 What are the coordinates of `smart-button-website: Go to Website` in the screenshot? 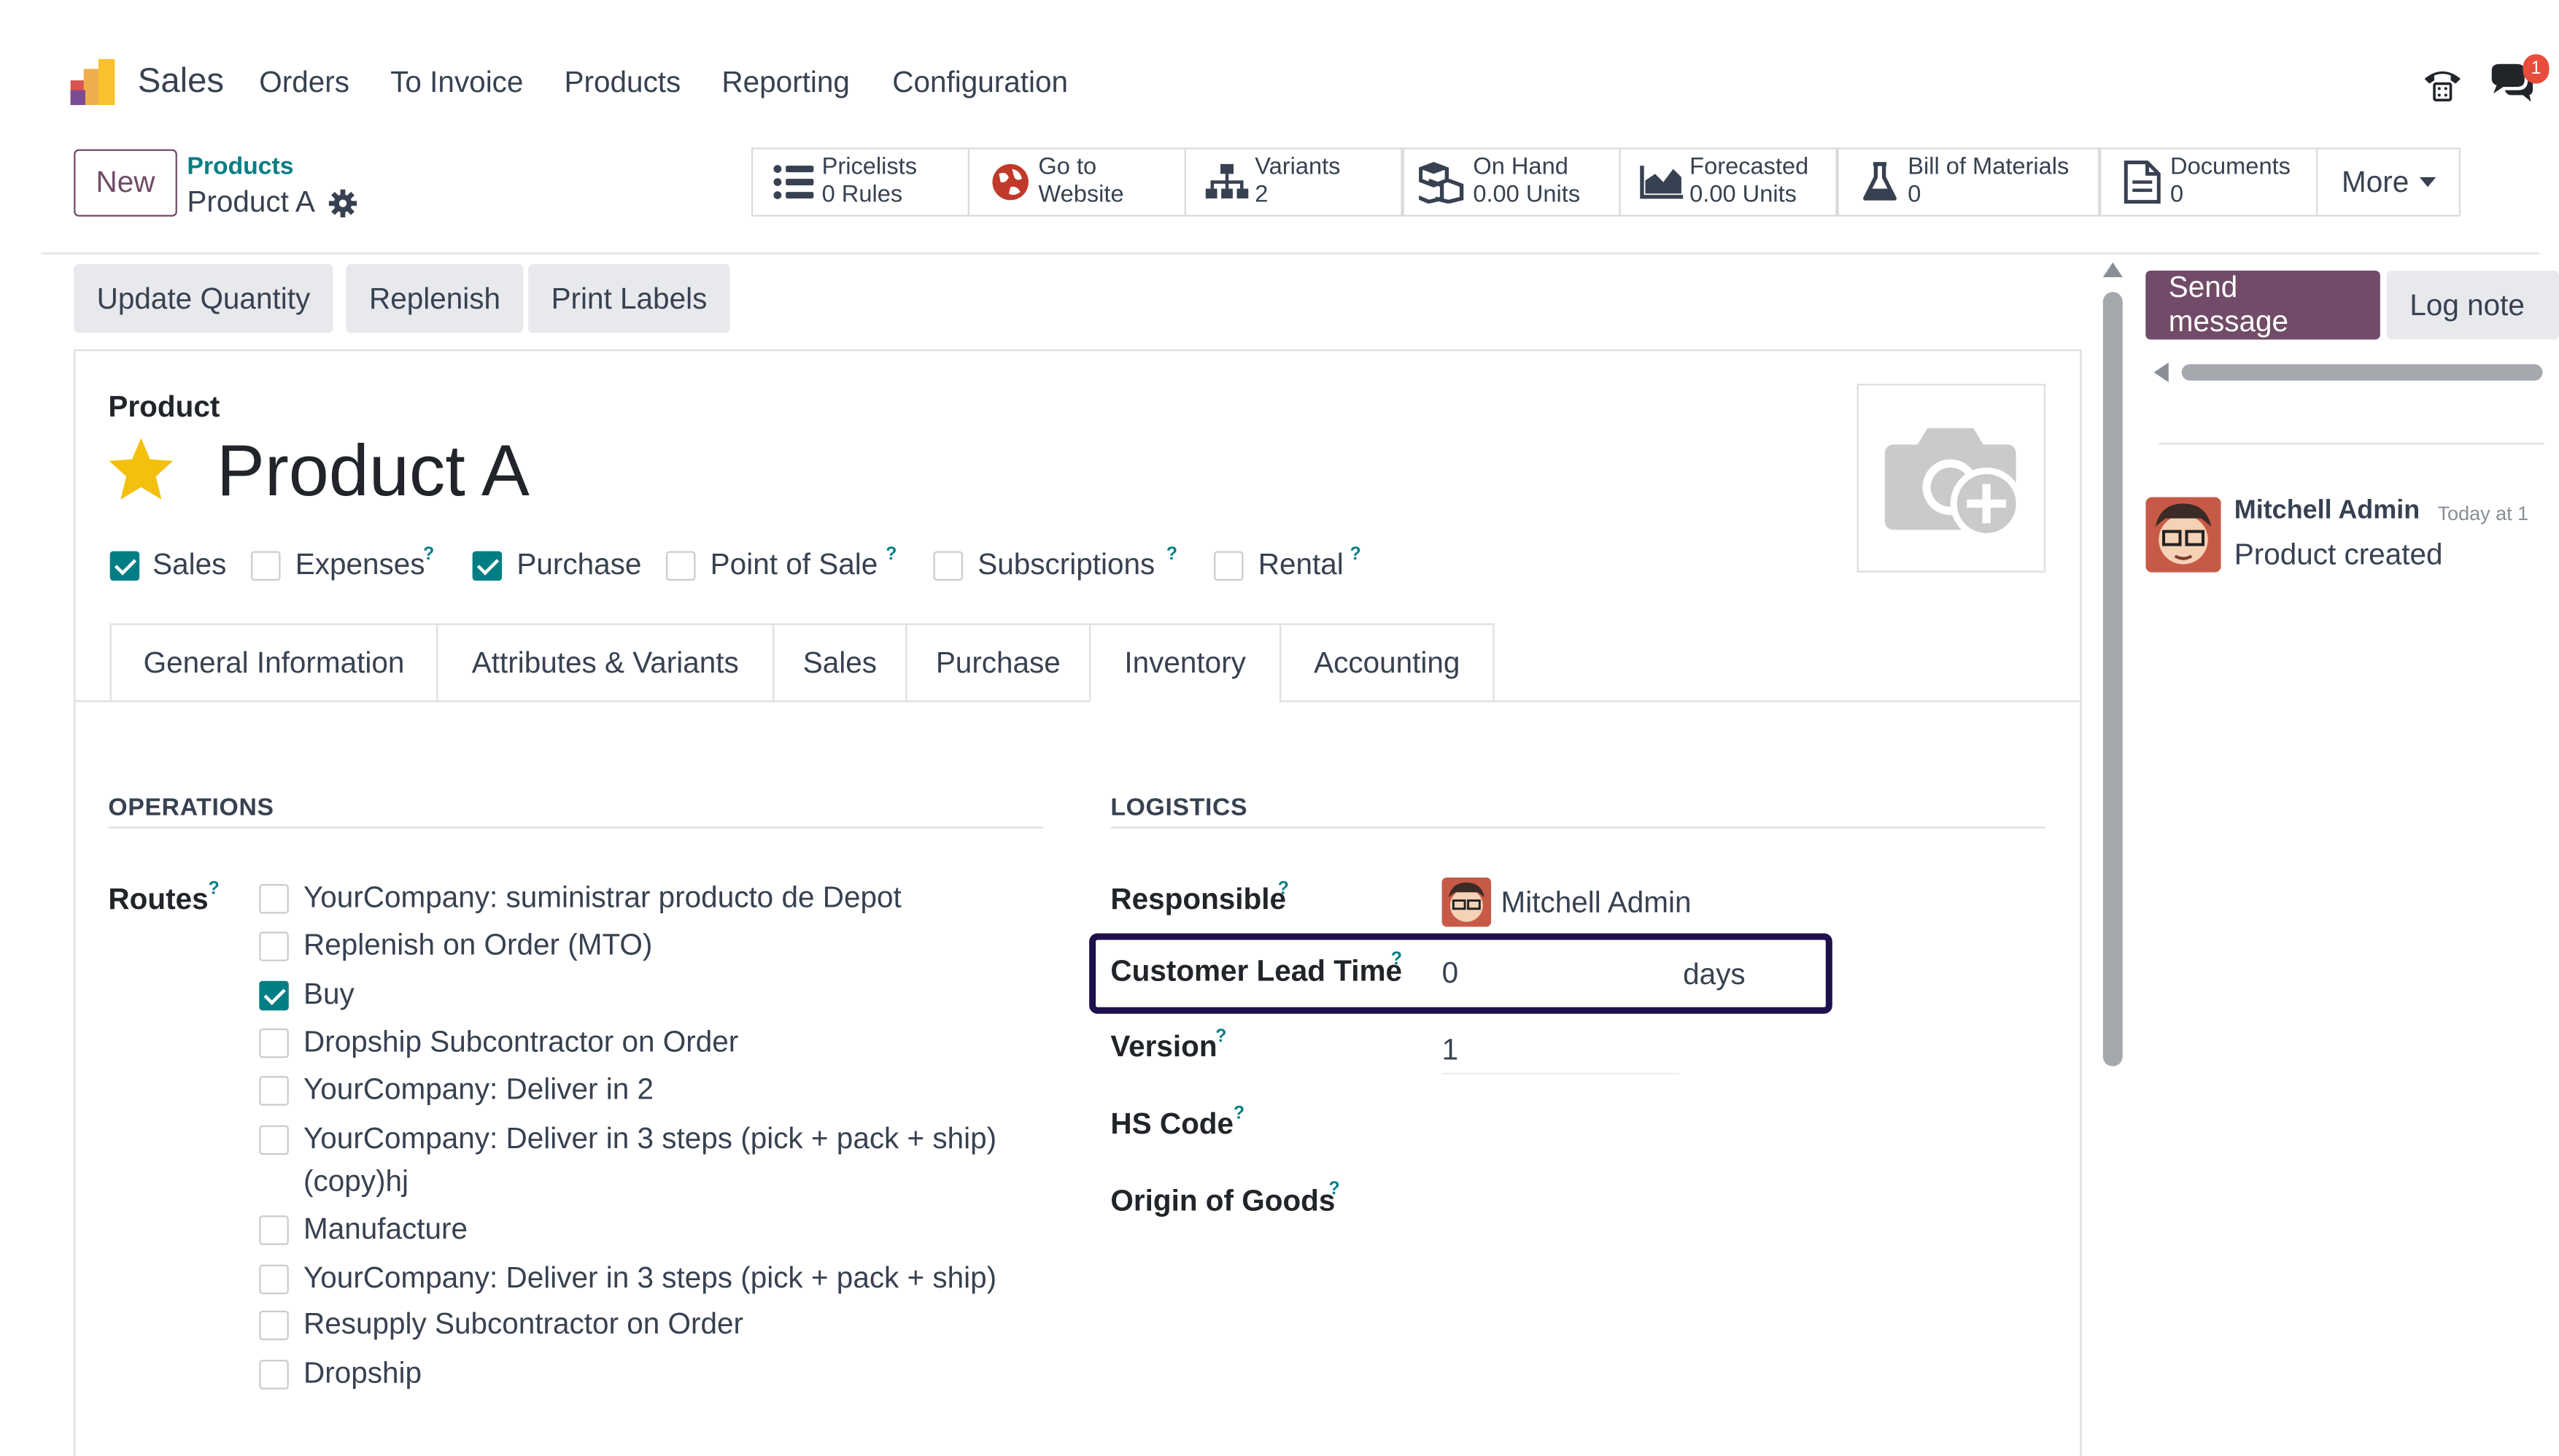 It's located at (1077, 182).